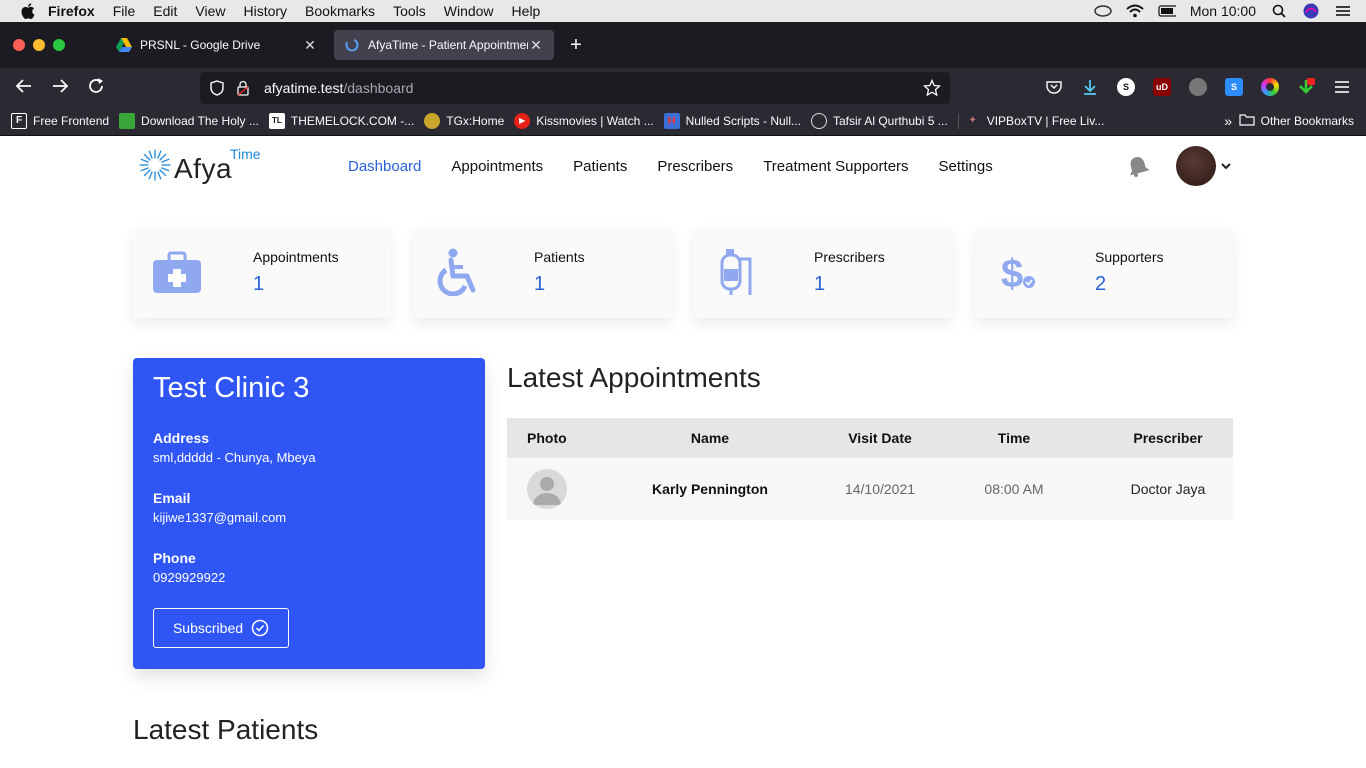 The height and width of the screenshot is (768, 1366). Describe the element at coordinates (1103, 11) in the screenshot. I see `creative-cloud-icon` at that location.